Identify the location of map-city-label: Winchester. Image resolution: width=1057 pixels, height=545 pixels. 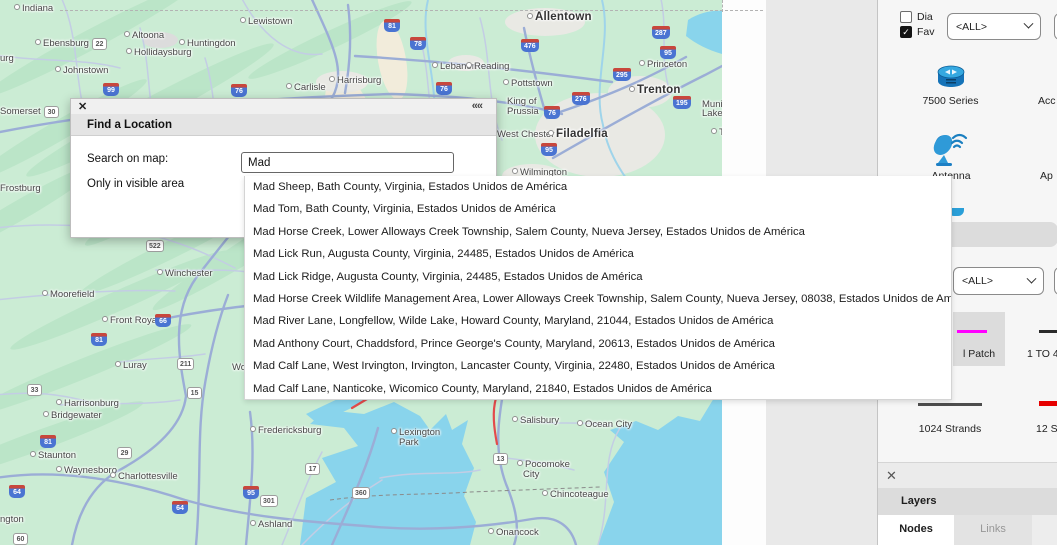
(185, 274).